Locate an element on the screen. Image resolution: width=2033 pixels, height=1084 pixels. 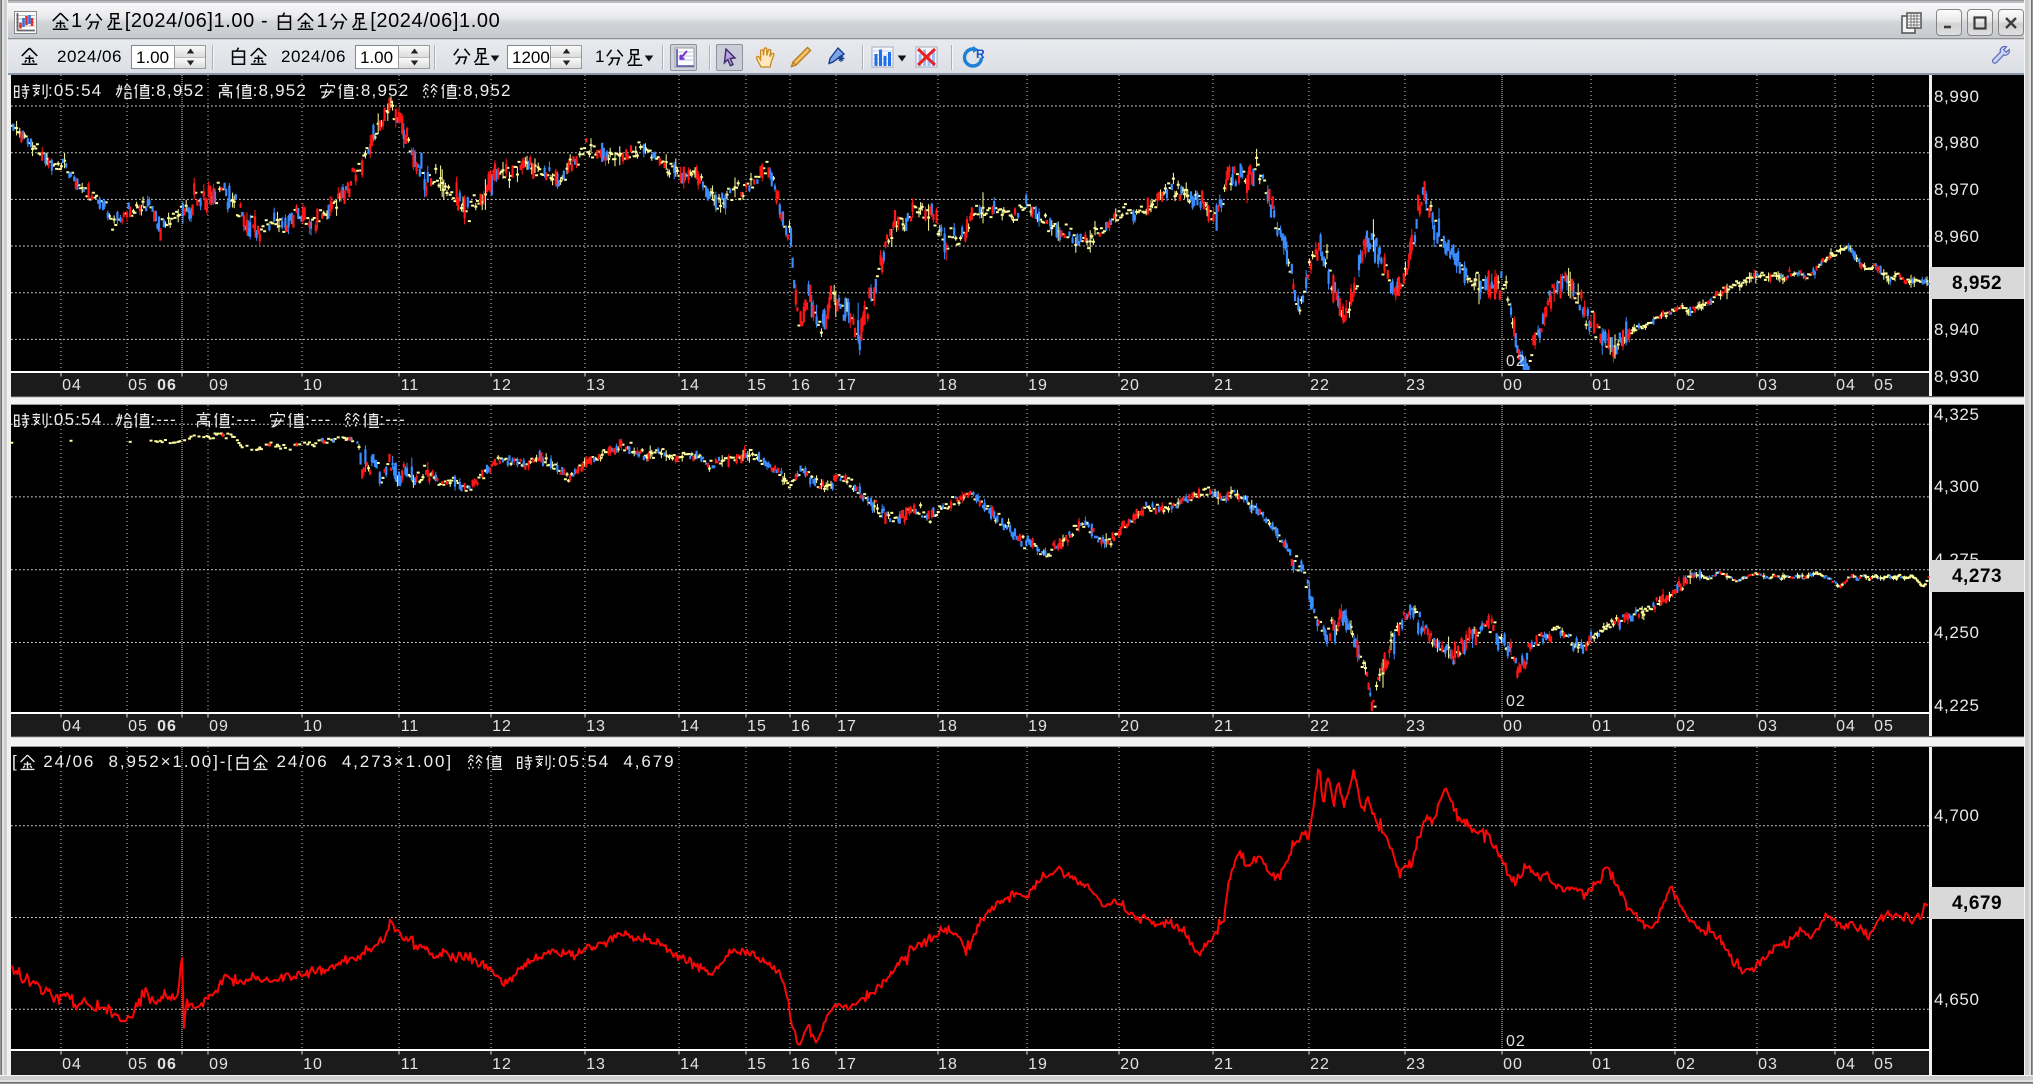
svg-text: 4,250 is located at coordinates (1957, 632).